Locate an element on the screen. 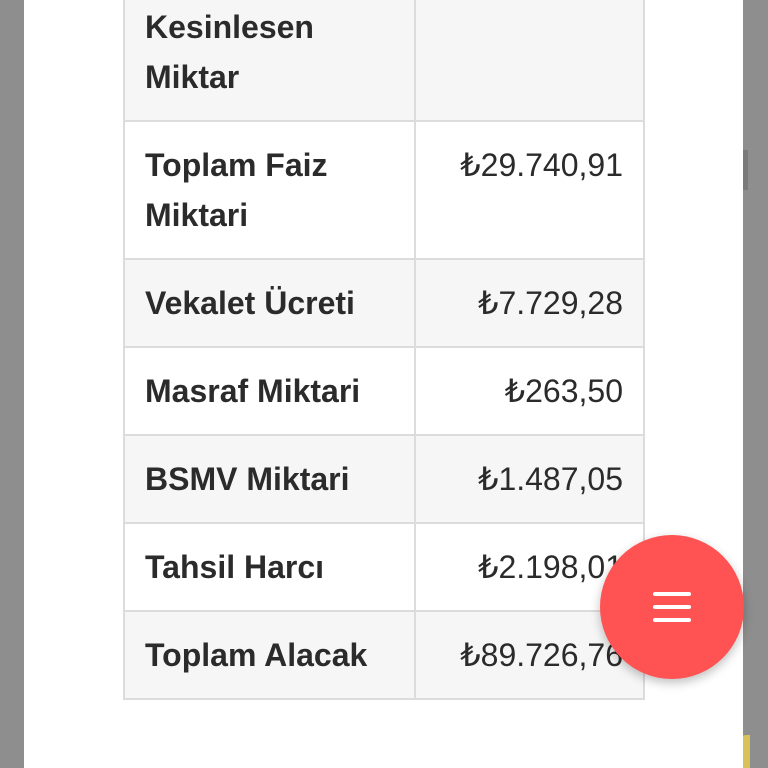  table-row: Toplam Alacak ₺89.726,76 is located at coordinates (384, 655).